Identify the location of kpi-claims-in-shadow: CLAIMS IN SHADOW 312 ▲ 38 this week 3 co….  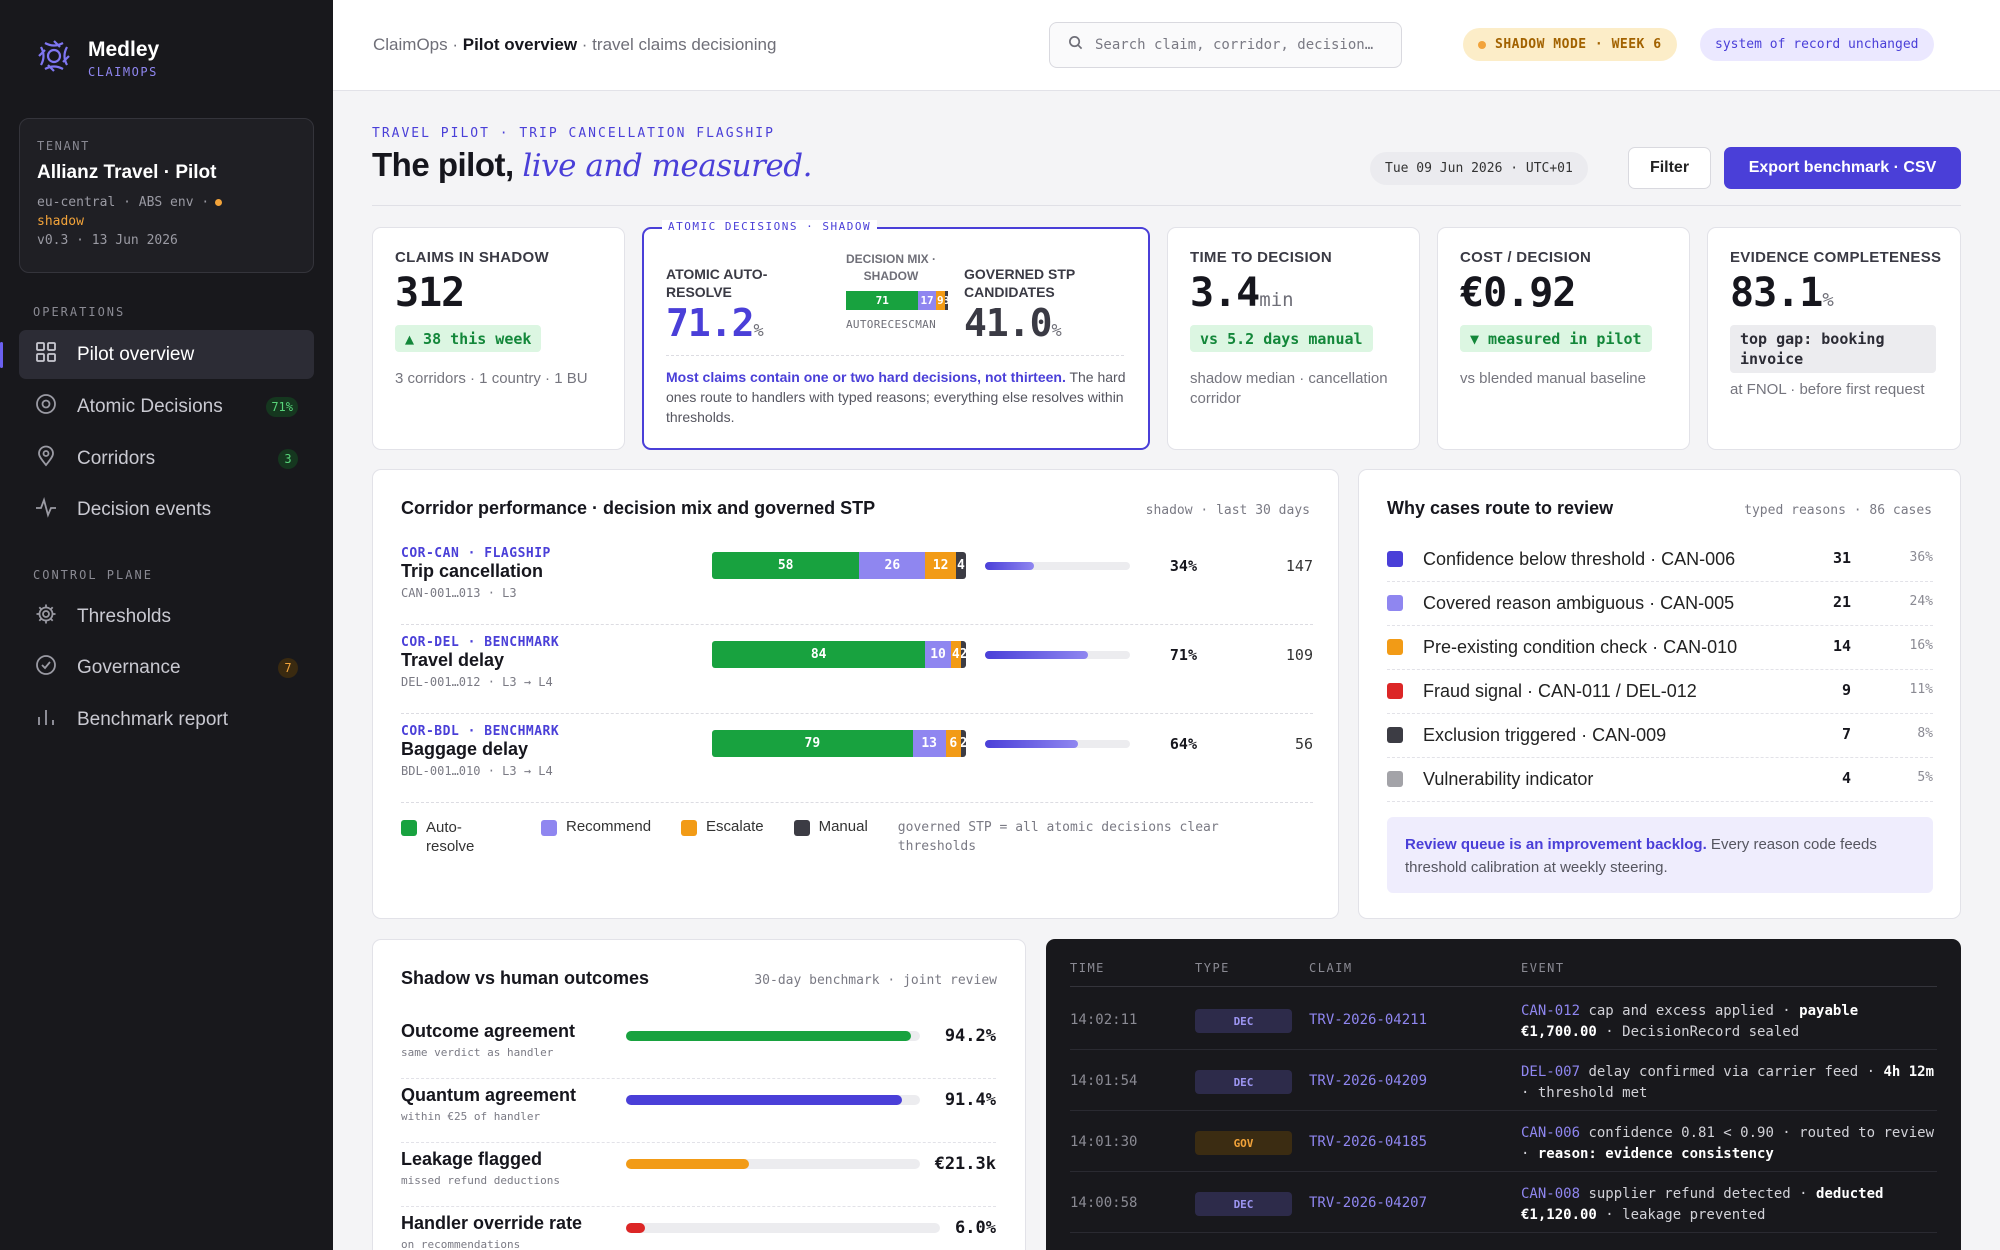
(498, 338).